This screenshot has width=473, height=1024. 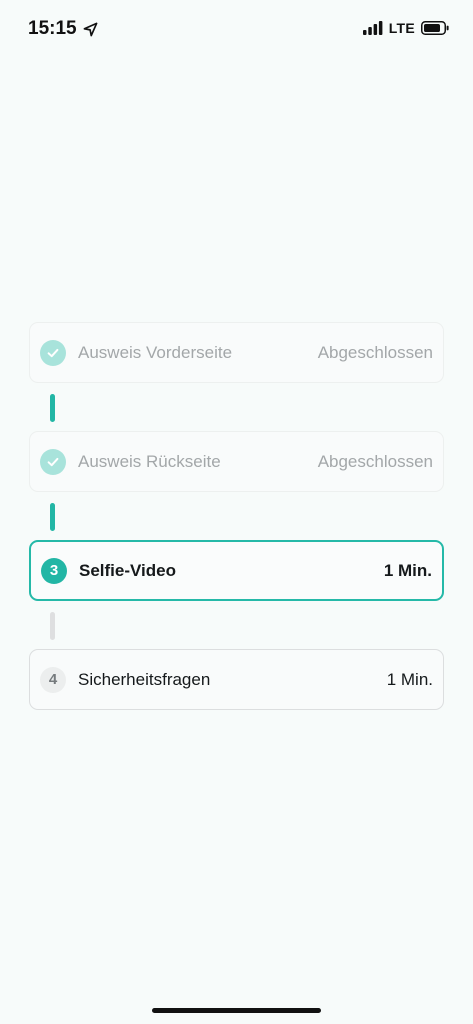 I want to click on step-number-badge: 3, so click(x=54, y=570).